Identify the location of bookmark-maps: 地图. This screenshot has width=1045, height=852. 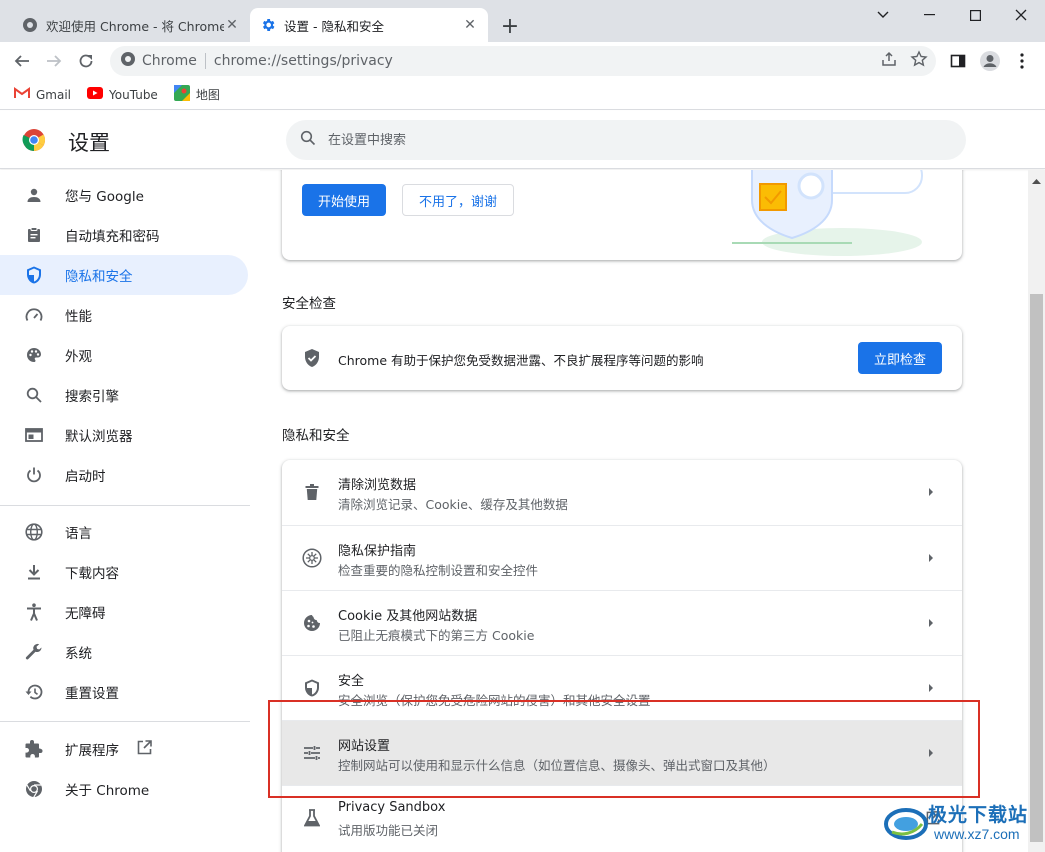
(196, 94).